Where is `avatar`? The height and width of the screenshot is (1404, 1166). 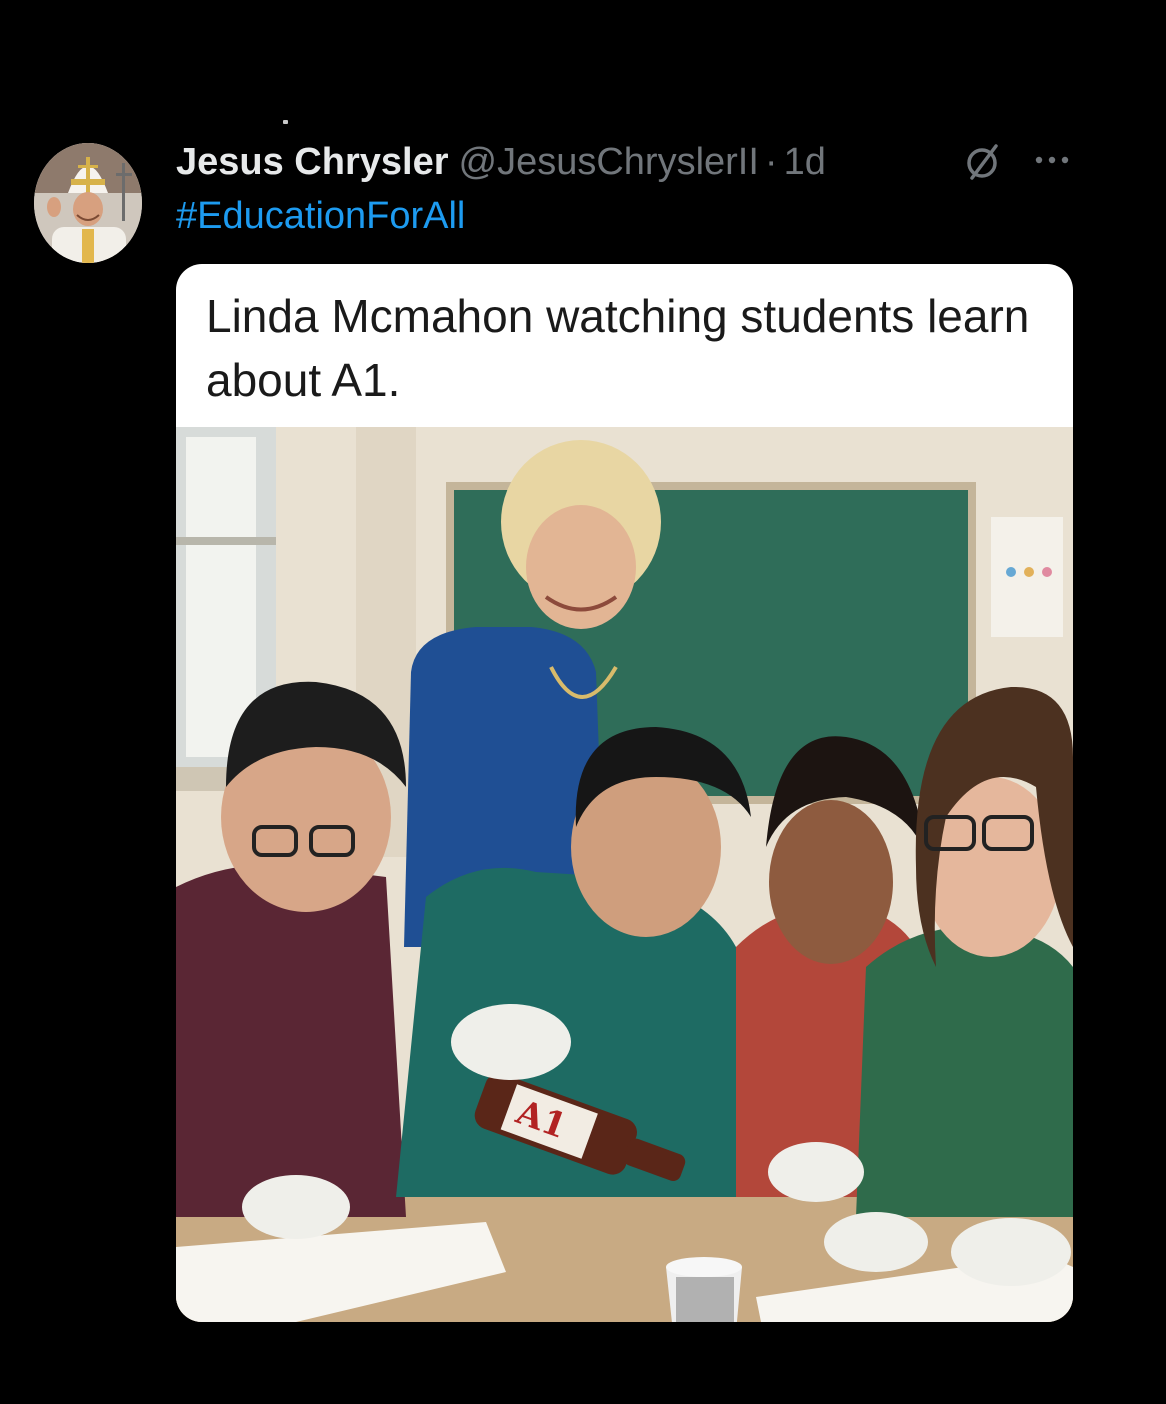 avatar is located at coordinates (88, 203).